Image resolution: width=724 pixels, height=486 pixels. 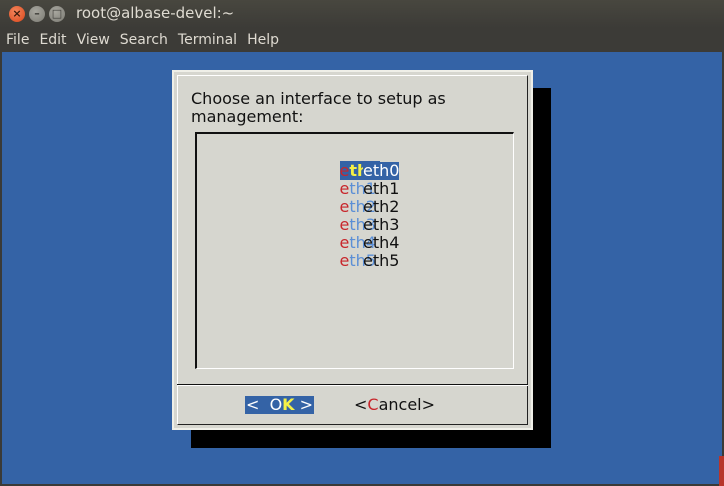 I want to click on menu-edit: Edit, so click(x=51, y=40).